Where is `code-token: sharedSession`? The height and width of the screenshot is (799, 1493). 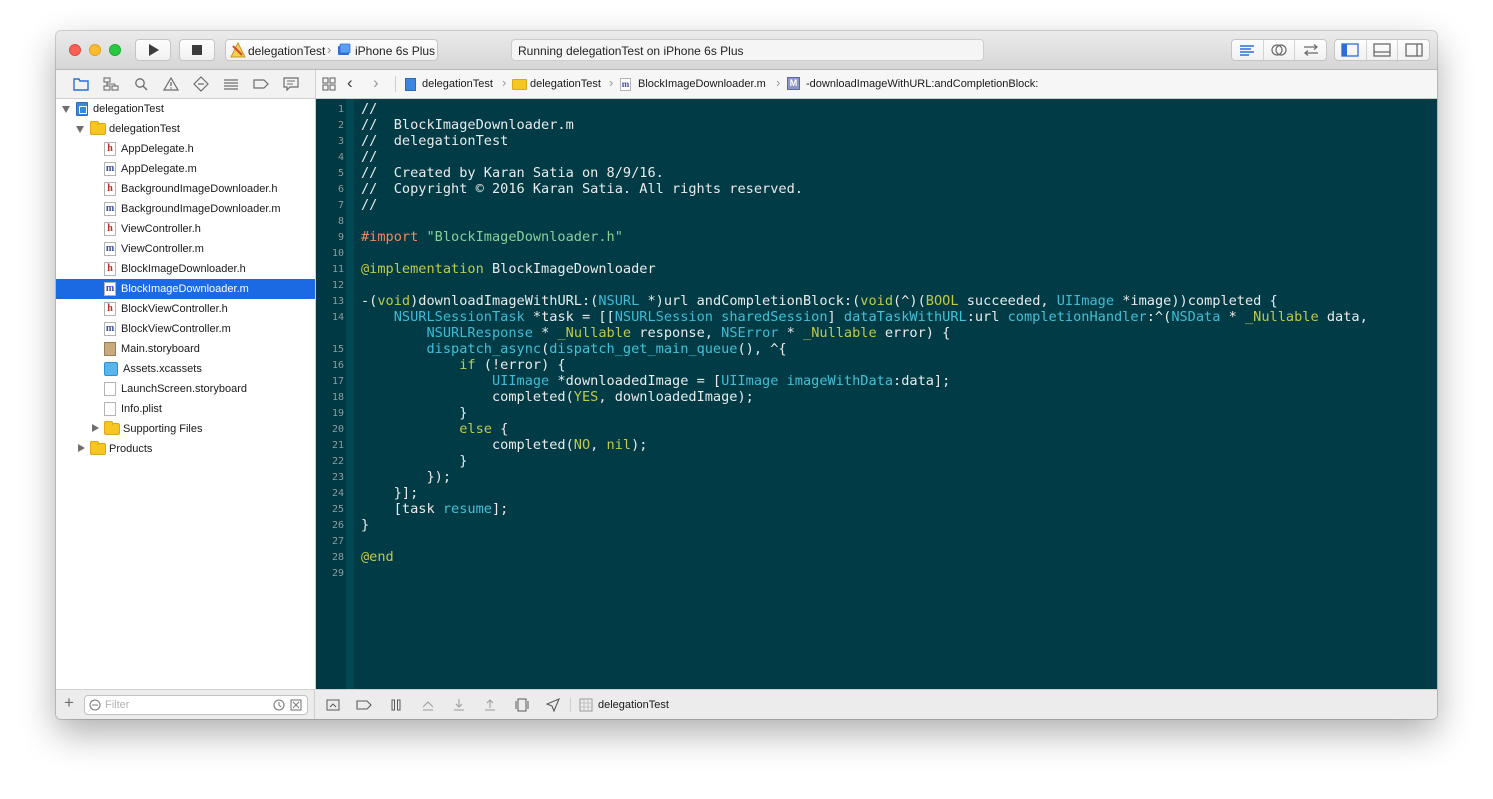
code-token: sharedSession is located at coordinates (774, 317).